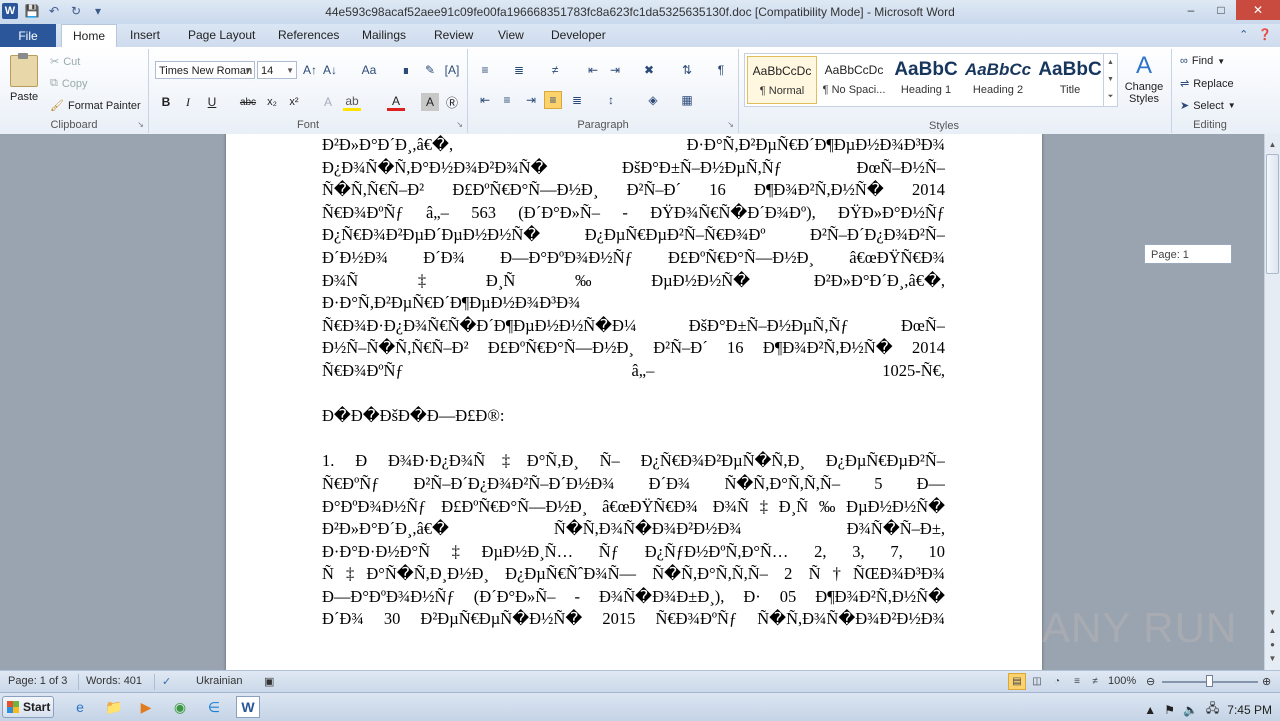 The height and width of the screenshot is (721, 1280). What do you see at coordinates (1258, 10) in the screenshot?
I see `close-button: ✕` at bounding box center [1258, 10].